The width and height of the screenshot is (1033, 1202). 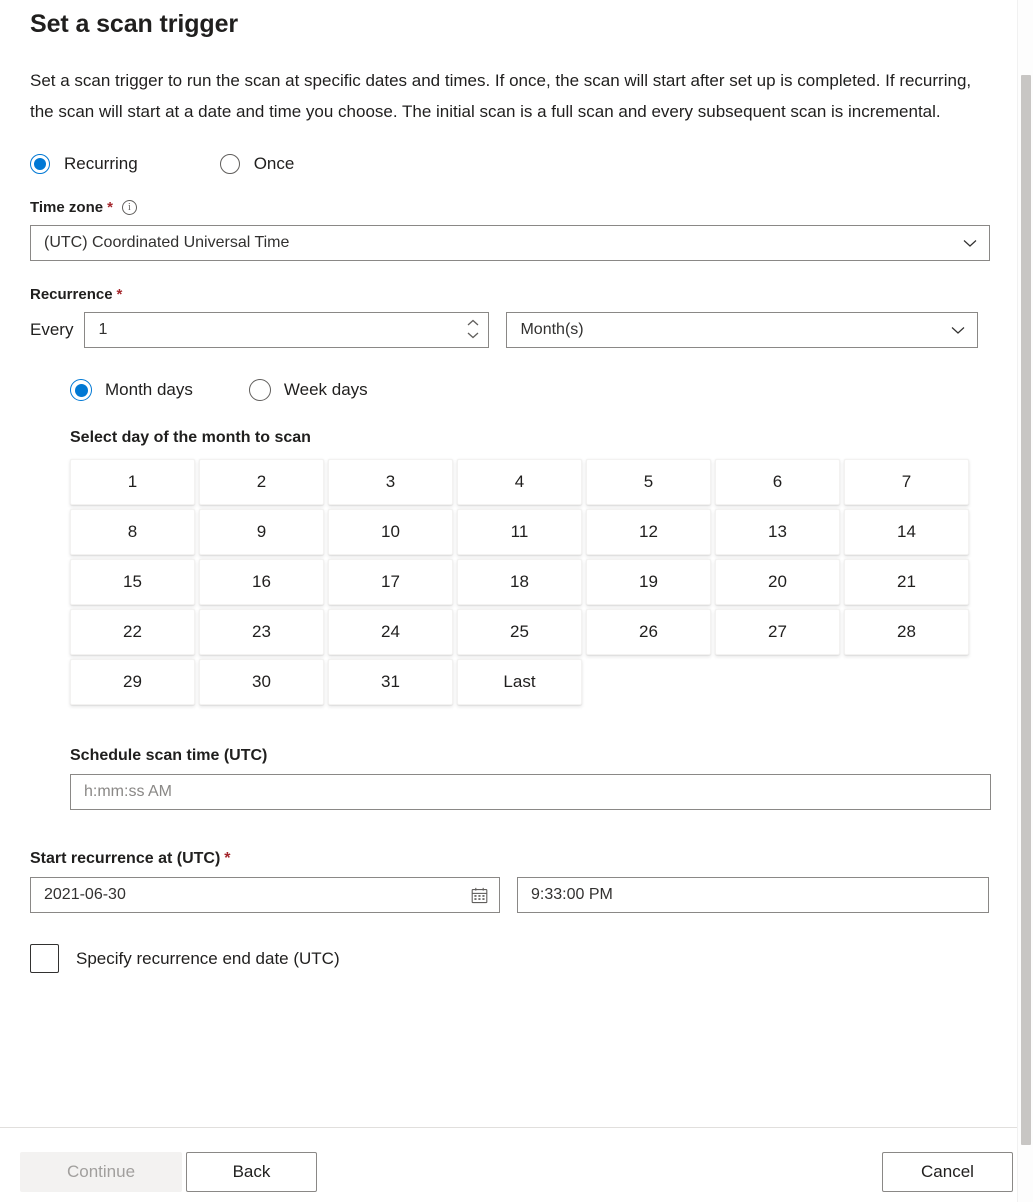 I want to click on radio-week-days-icon, so click(x=259, y=390).